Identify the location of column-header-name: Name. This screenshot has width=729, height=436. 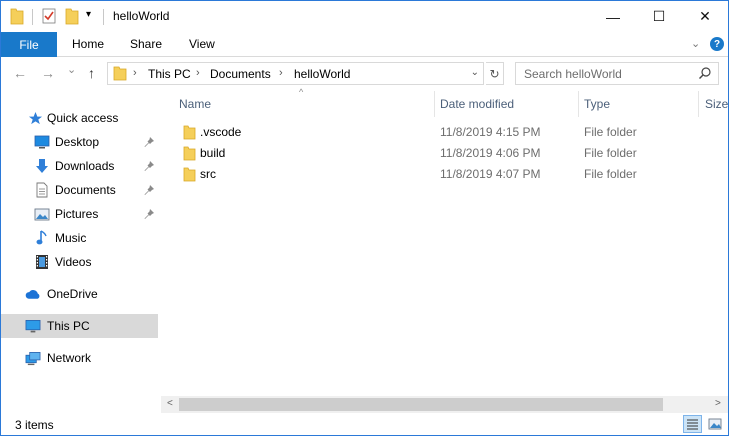
(195, 104).